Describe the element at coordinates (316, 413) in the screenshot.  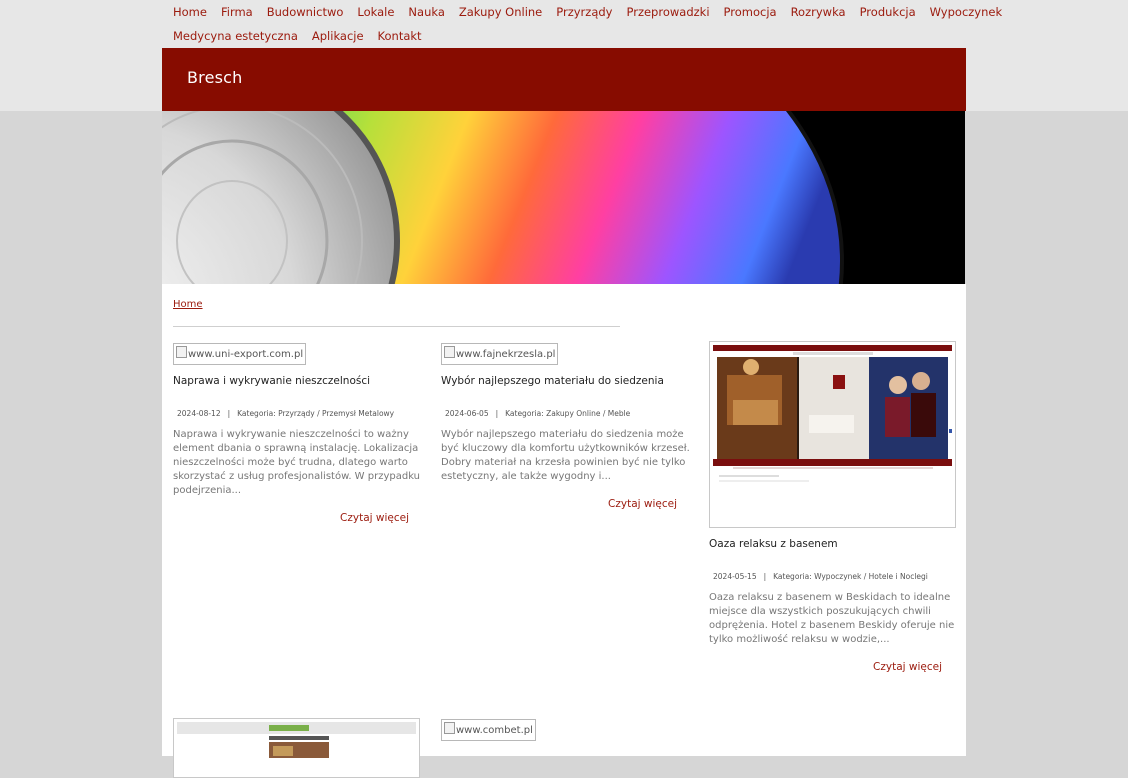
I see `article-category: Kategoria: Przyrządy / Przemysł Metalowy` at that location.